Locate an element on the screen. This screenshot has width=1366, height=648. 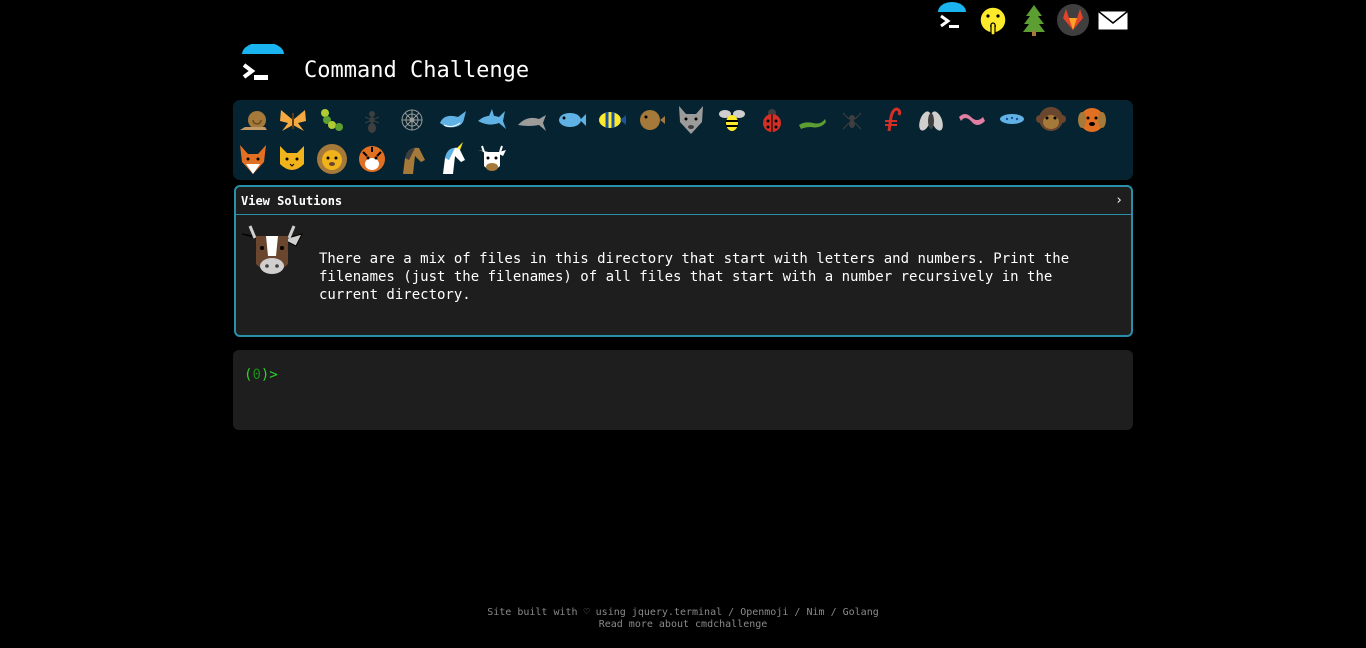
unicorn-icon is located at coordinates (452, 159).